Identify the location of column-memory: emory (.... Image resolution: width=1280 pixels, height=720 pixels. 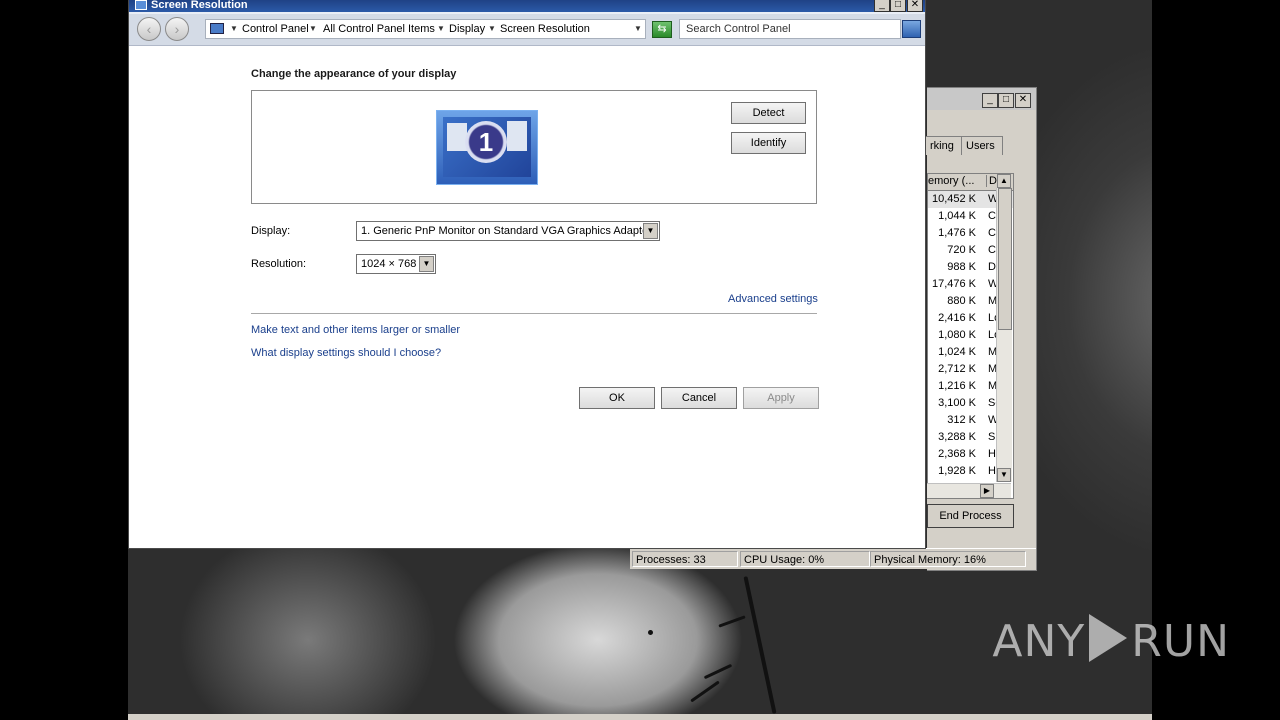
(955, 181).